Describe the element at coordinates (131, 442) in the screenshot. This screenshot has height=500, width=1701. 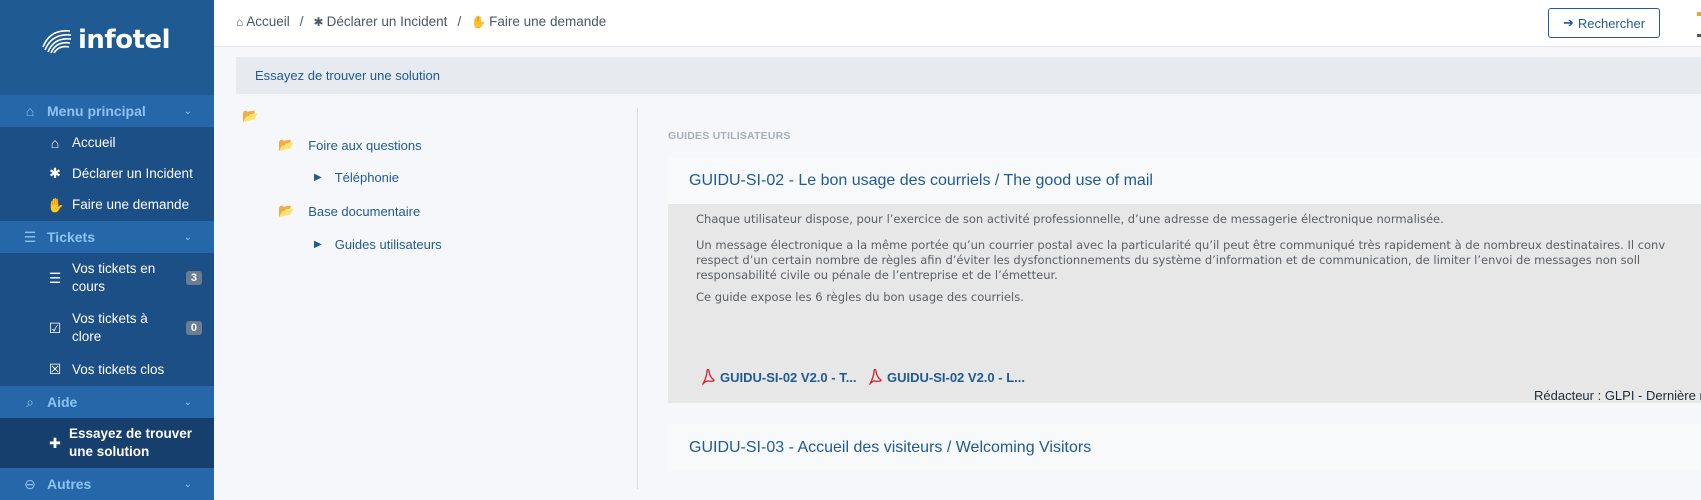
I see `sidebar-item-label: Essayez de trouver une solution` at that location.